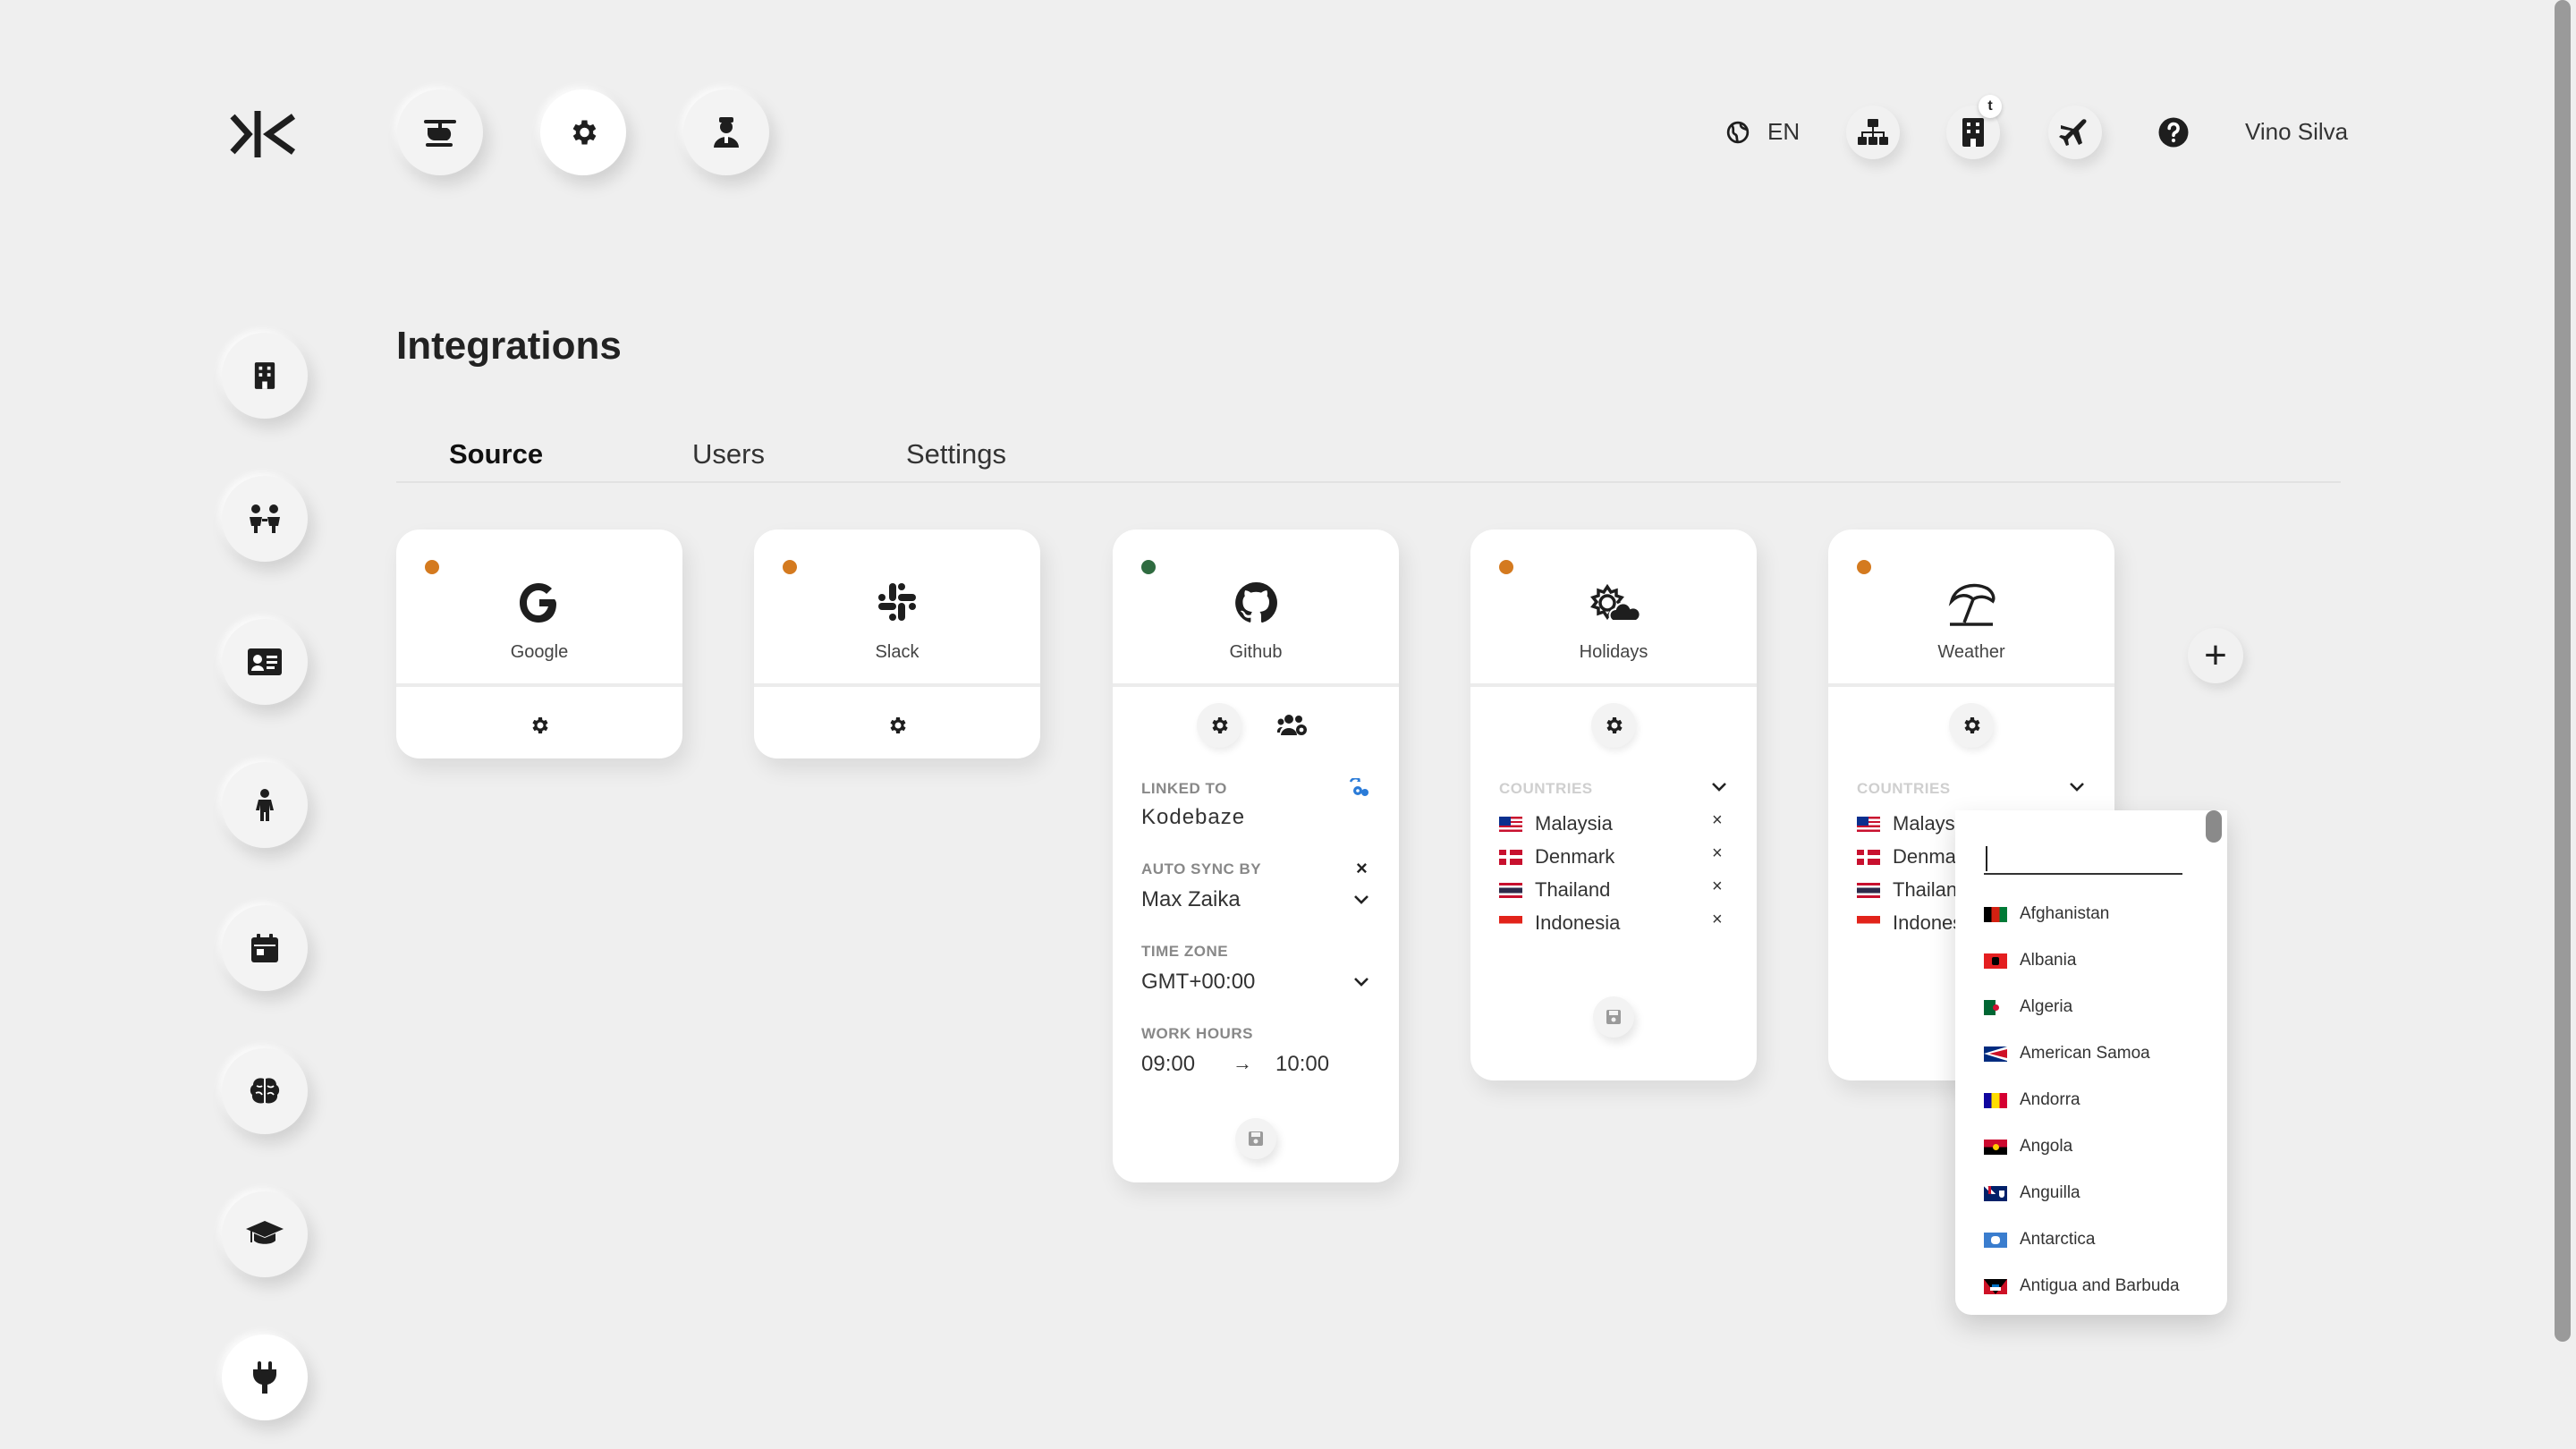 The height and width of the screenshot is (1449, 2576). What do you see at coordinates (2563, 671) in the screenshot?
I see `page-scrollbar` at bounding box center [2563, 671].